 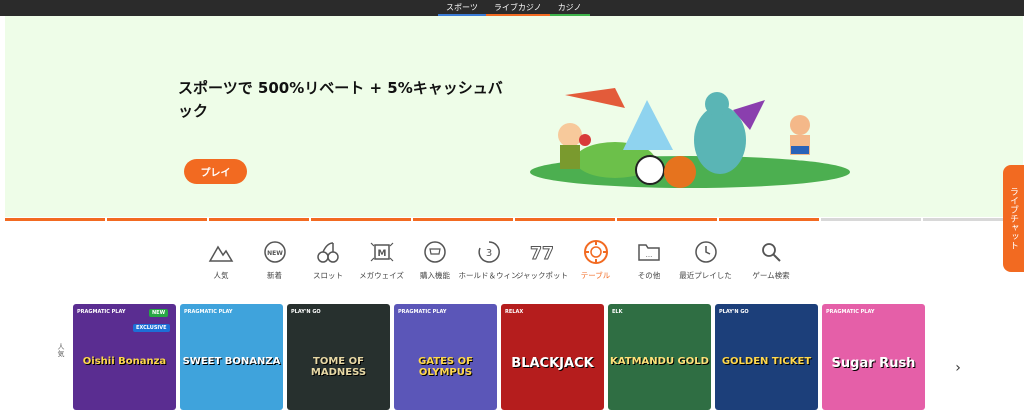 I want to click on category-hold-win: 3 ホールド＆ウィン, so click(x=489, y=262).